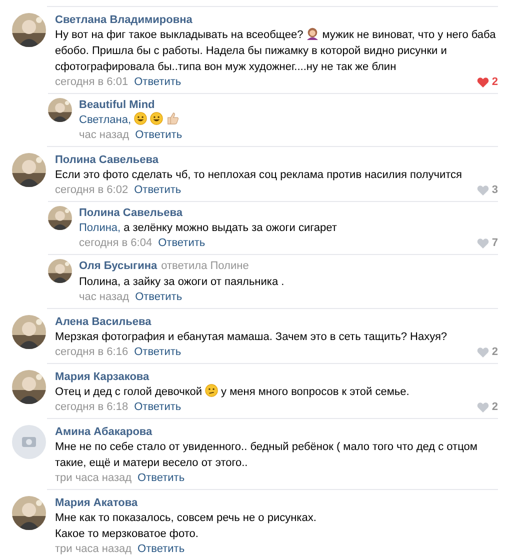  I want to click on like-count: 7, so click(495, 243).